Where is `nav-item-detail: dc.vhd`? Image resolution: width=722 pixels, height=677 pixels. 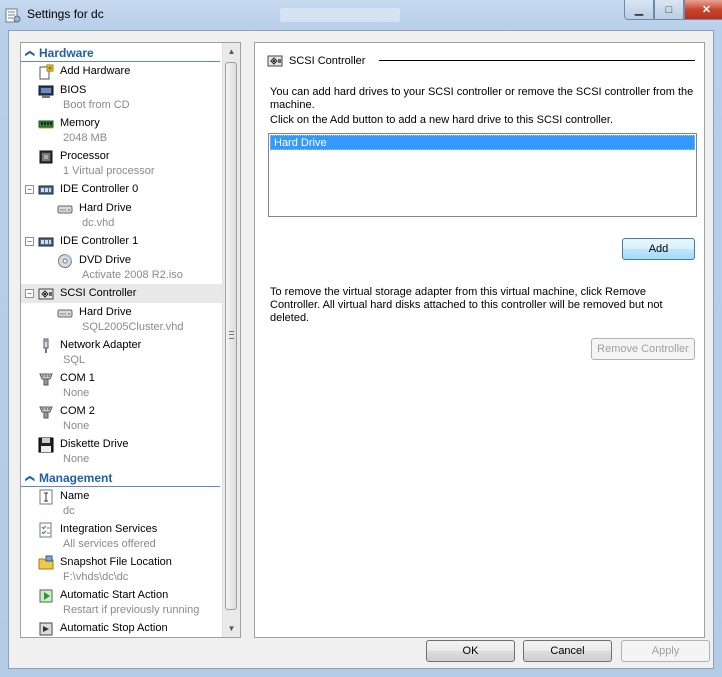 nav-item-detail: dc.vhd is located at coordinates (98, 223).